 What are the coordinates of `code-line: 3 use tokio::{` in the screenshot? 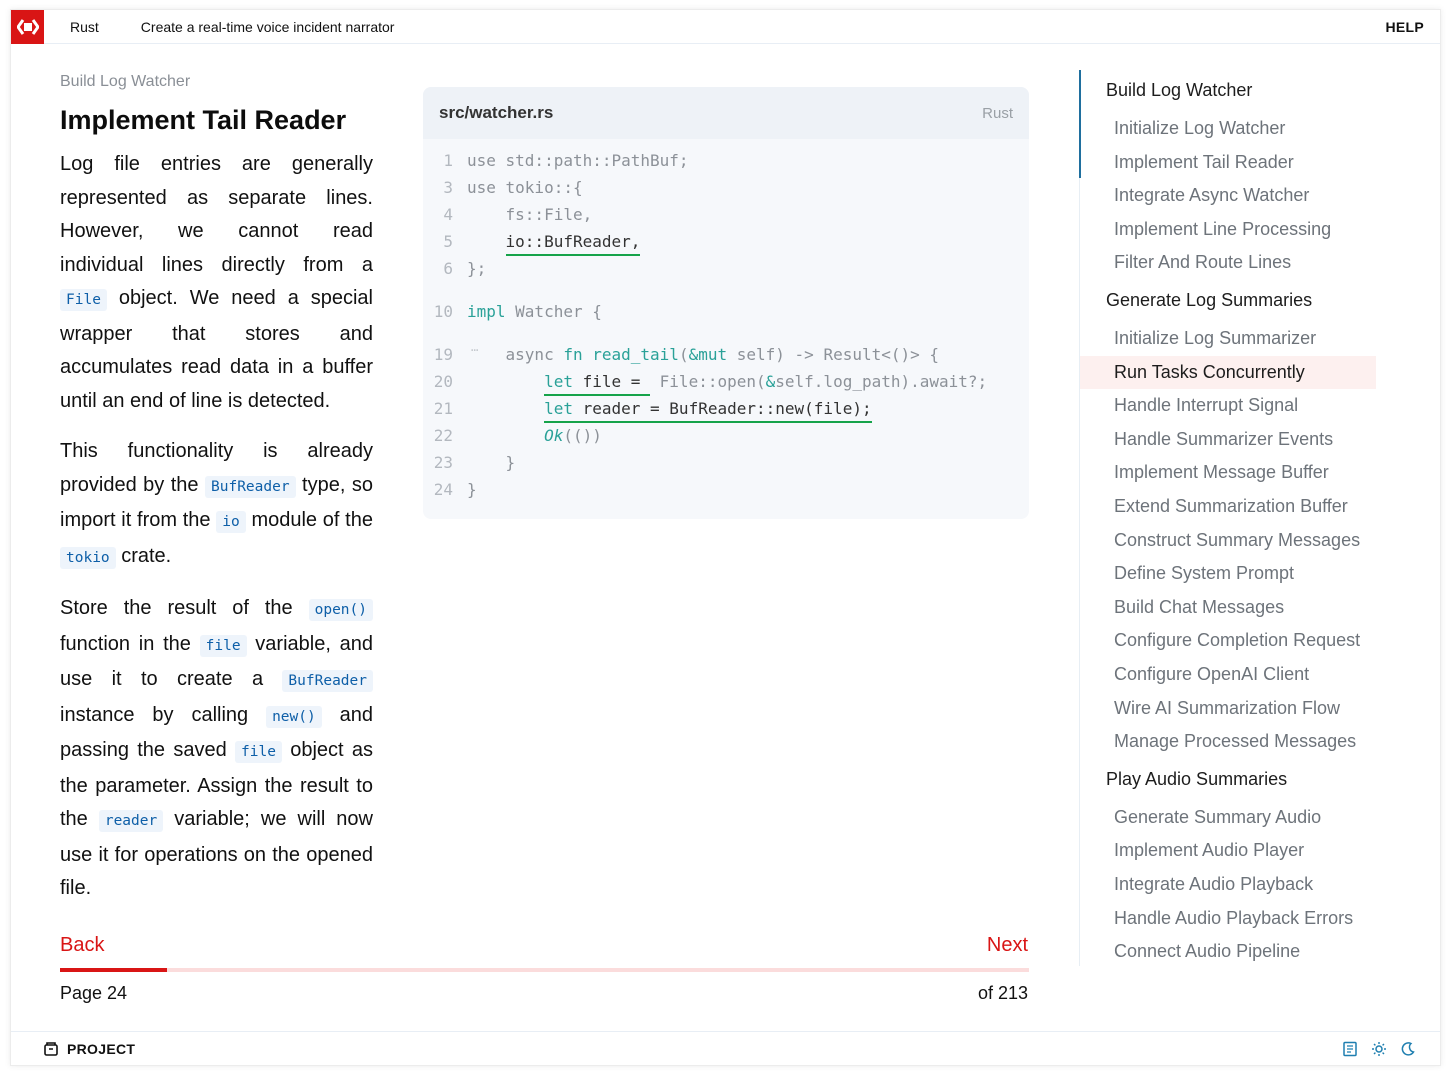 It's located at (502, 190).